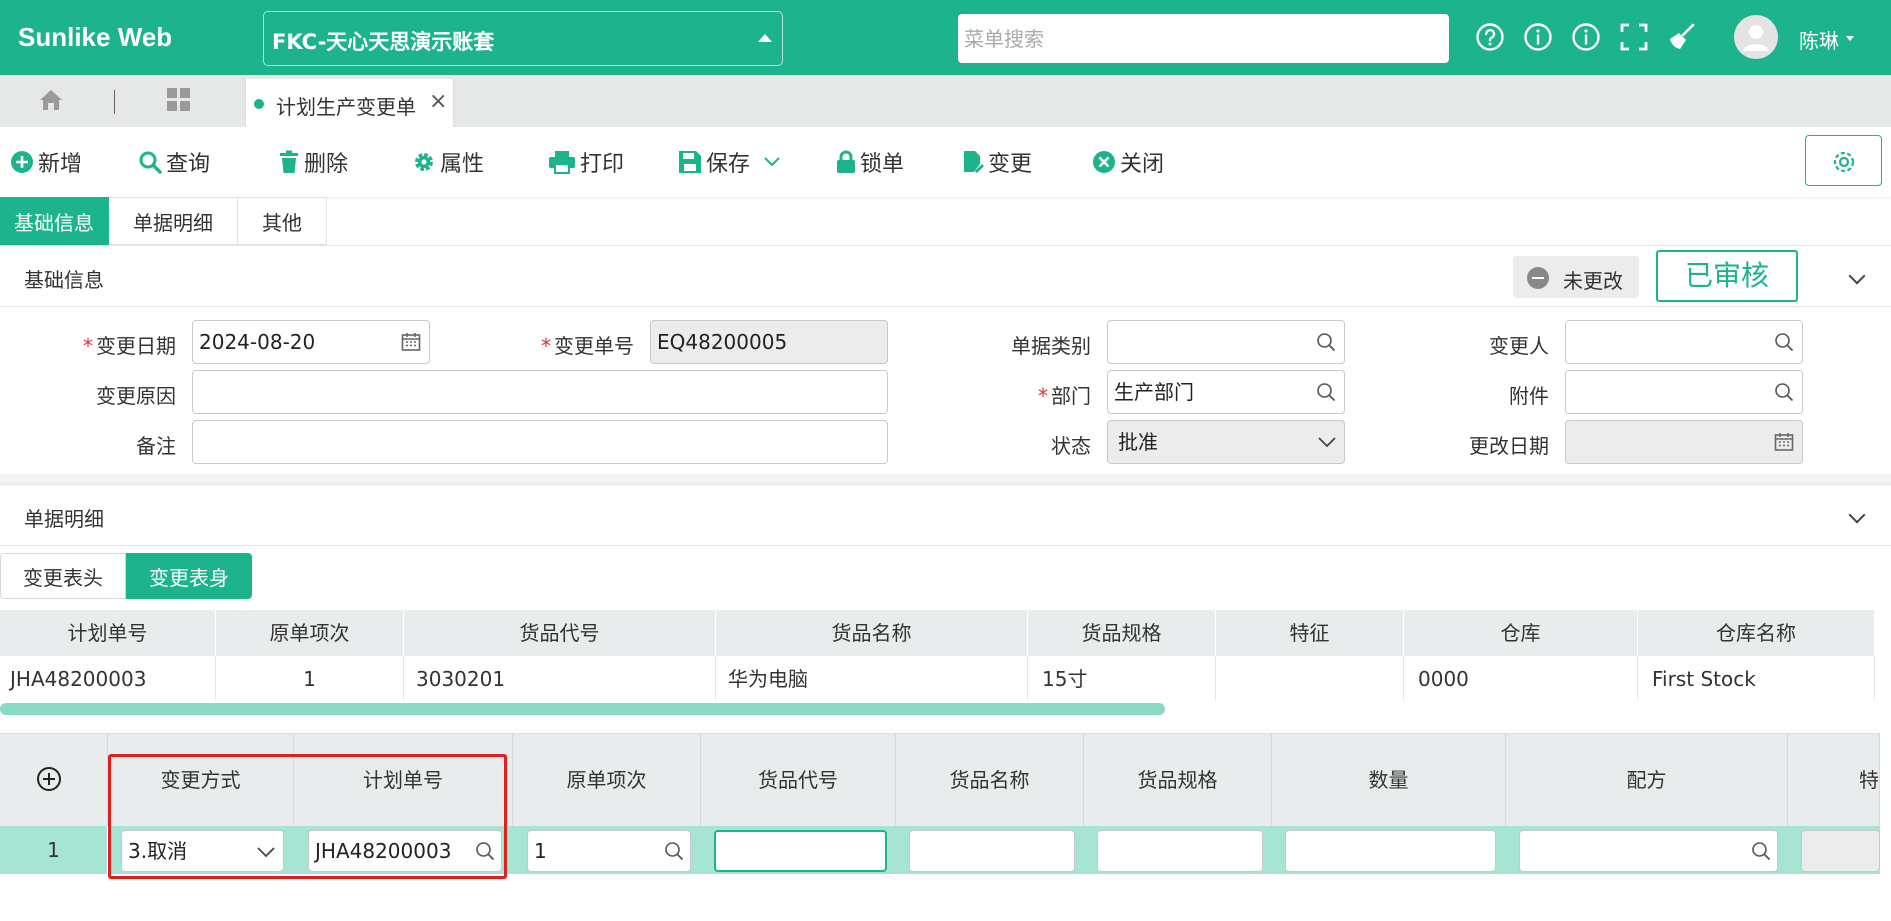 The width and height of the screenshot is (1891, 921). Describe the element at coordinates (405, 851) in the screenshot. I see `plan-no-field: JHA48200003` at that location.